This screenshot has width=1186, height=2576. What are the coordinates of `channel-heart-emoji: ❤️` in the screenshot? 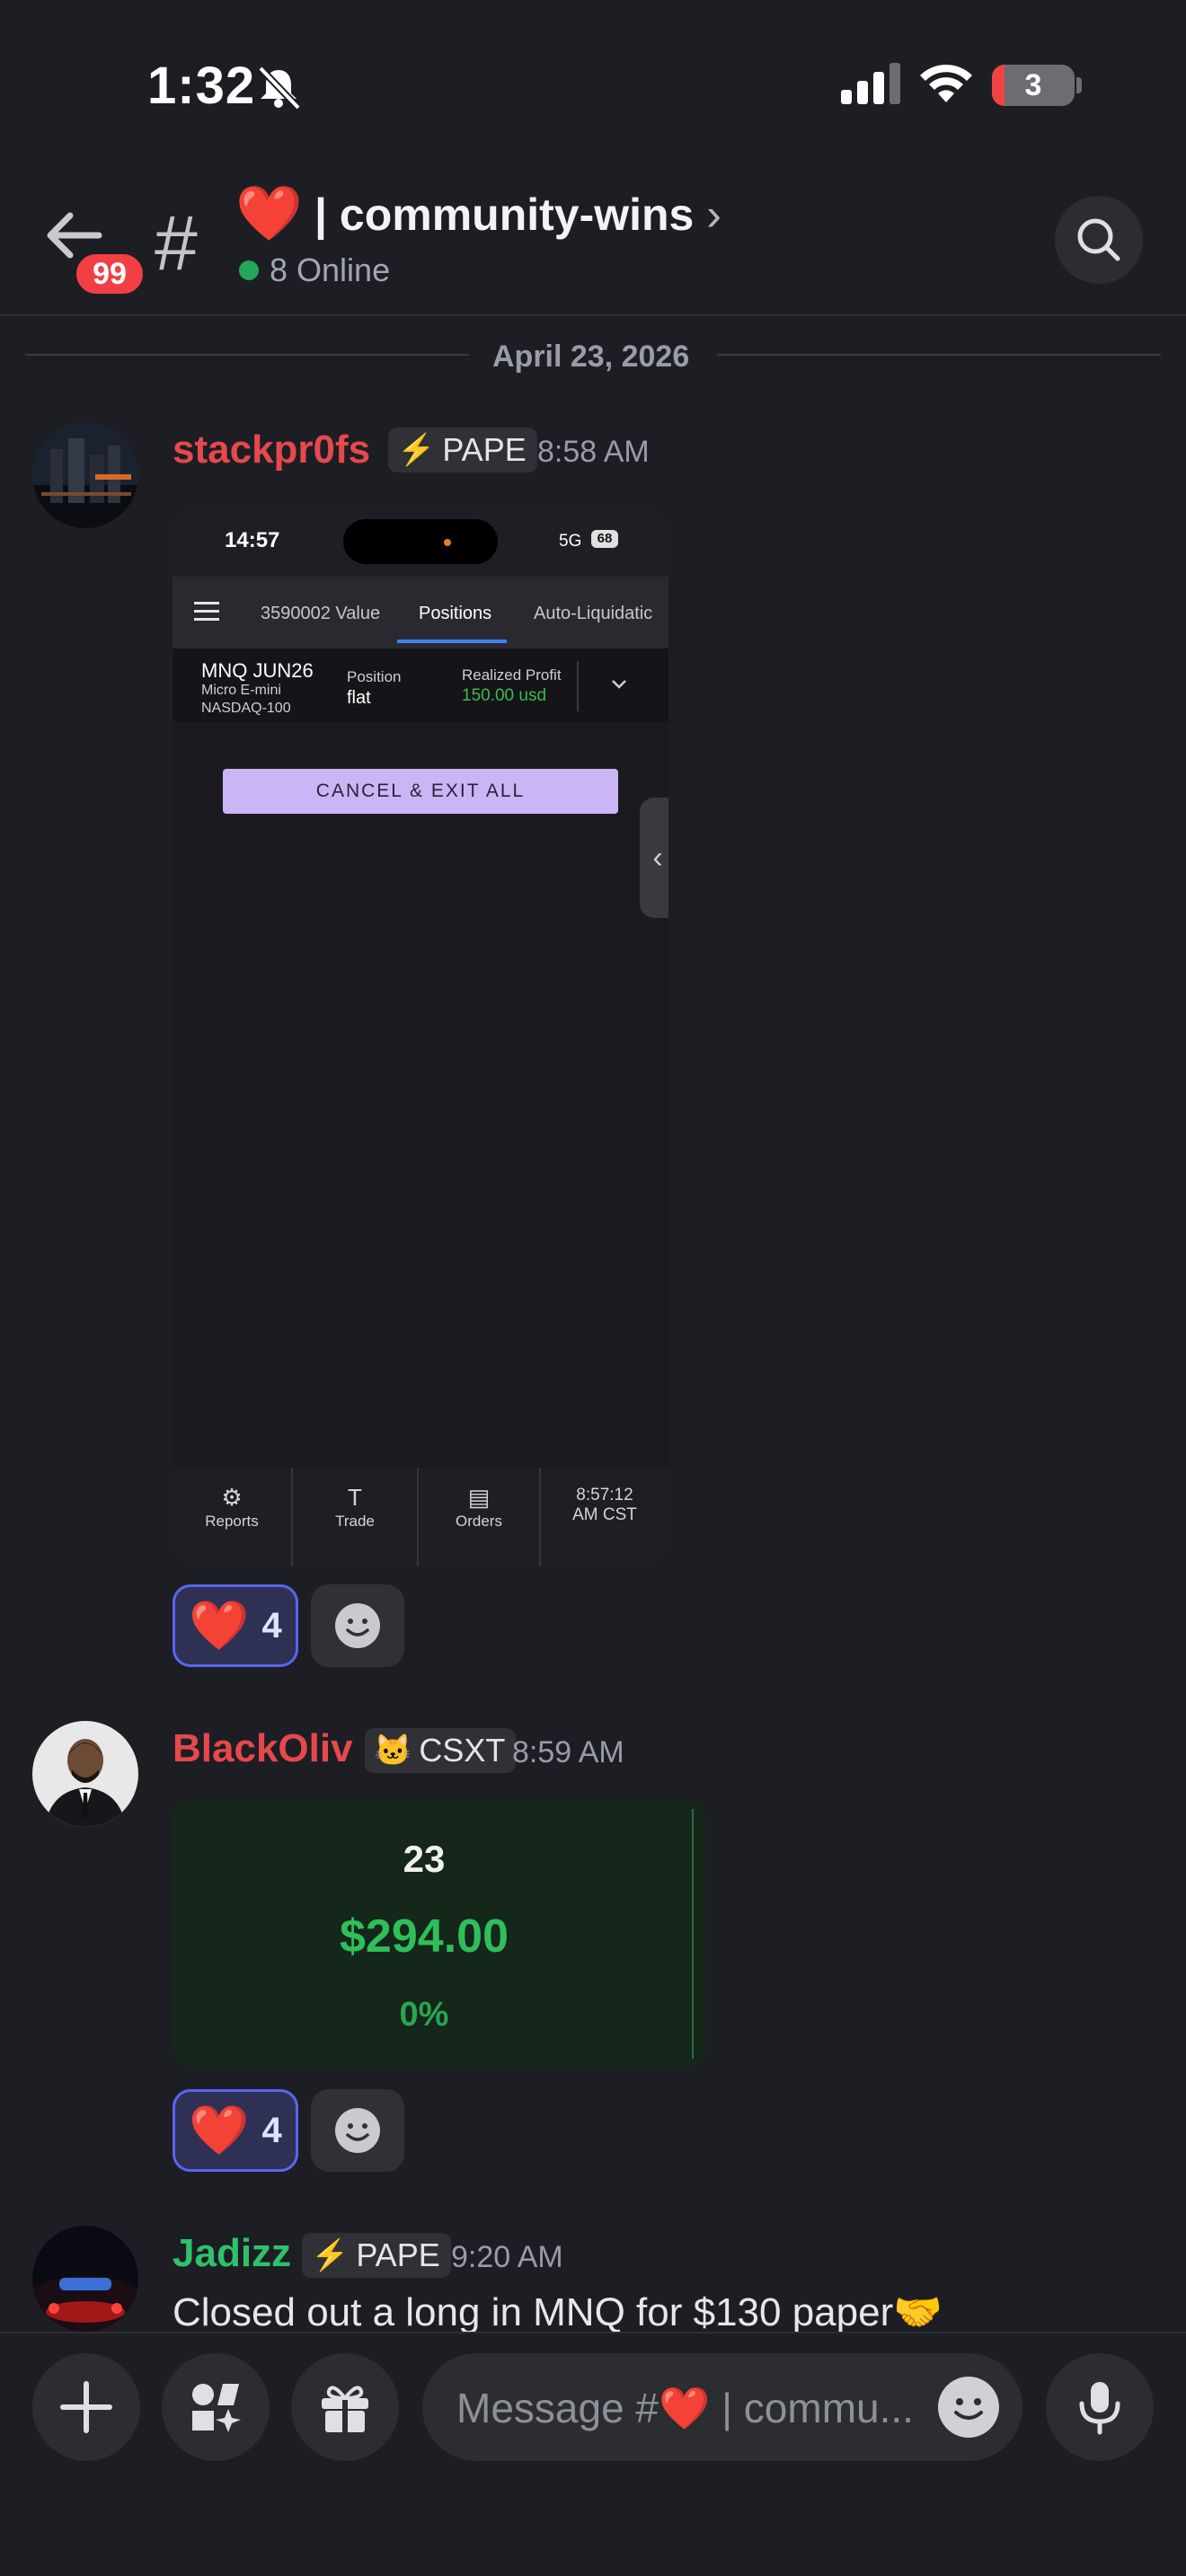 It's located at (269, 213).